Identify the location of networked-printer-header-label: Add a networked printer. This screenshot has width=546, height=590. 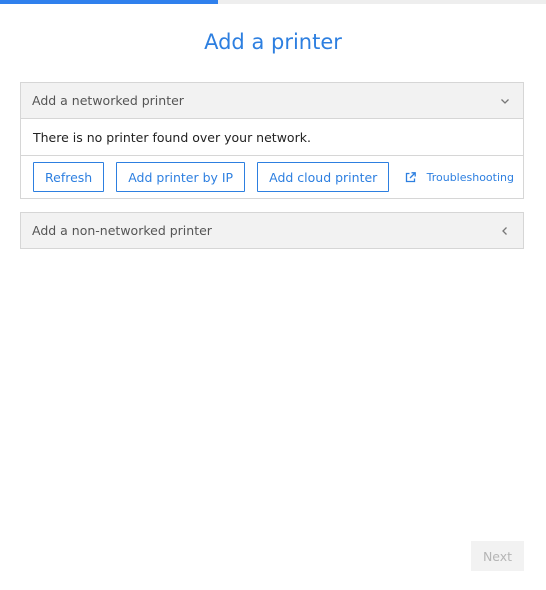
(108, 100).